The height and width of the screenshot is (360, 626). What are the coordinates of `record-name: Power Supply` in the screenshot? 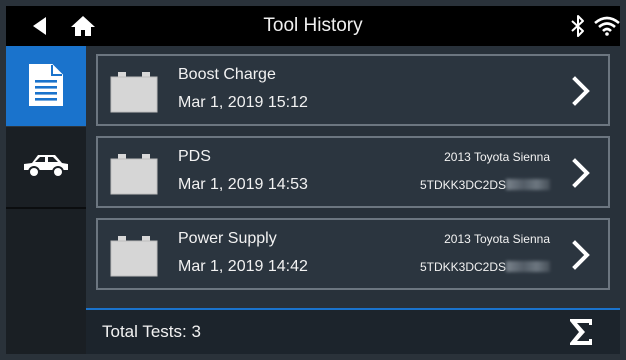 It's located at (227, 238).